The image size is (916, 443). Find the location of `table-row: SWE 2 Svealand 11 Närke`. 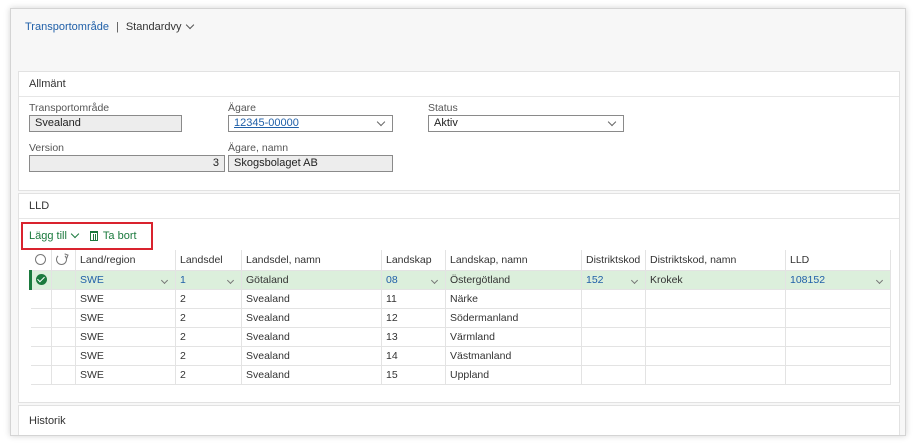

table-row: SWE 2 Svealand 11 Närke is located at coordinates (460, 299).